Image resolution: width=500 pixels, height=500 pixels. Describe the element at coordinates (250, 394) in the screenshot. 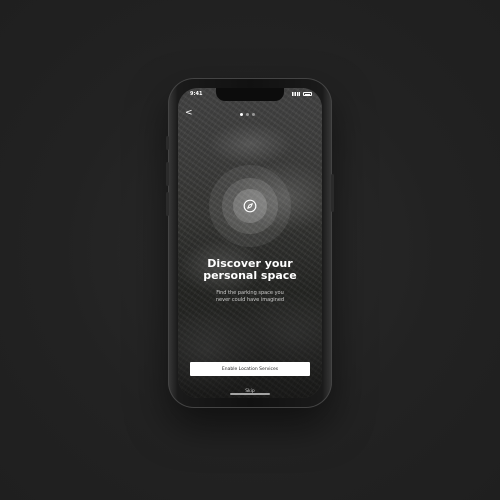

I see `home-indicator` at that location.